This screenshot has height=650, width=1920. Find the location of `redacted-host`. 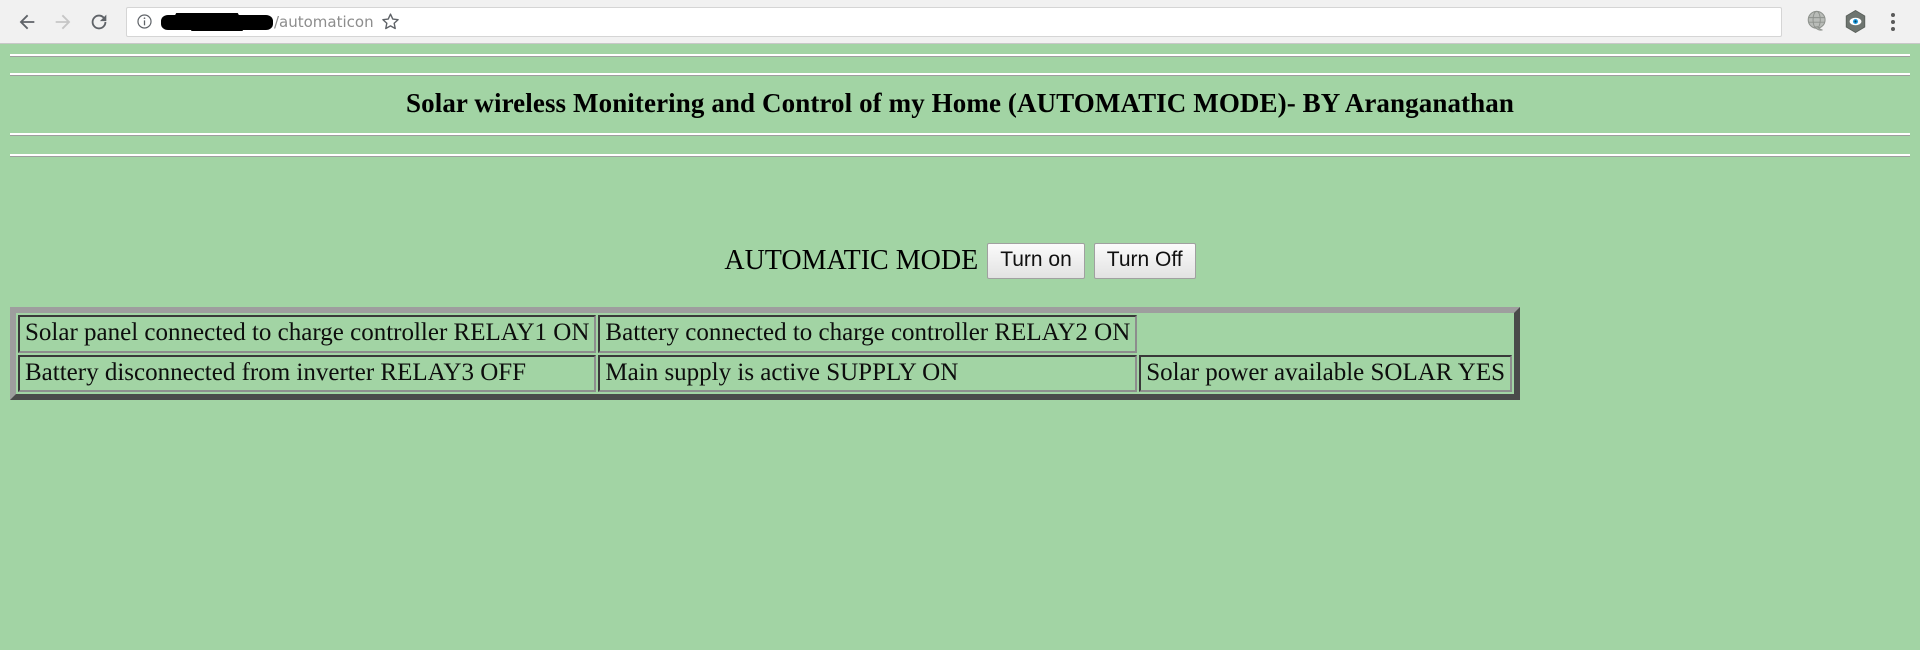

redacted-host is located at coordinates (217, 21).